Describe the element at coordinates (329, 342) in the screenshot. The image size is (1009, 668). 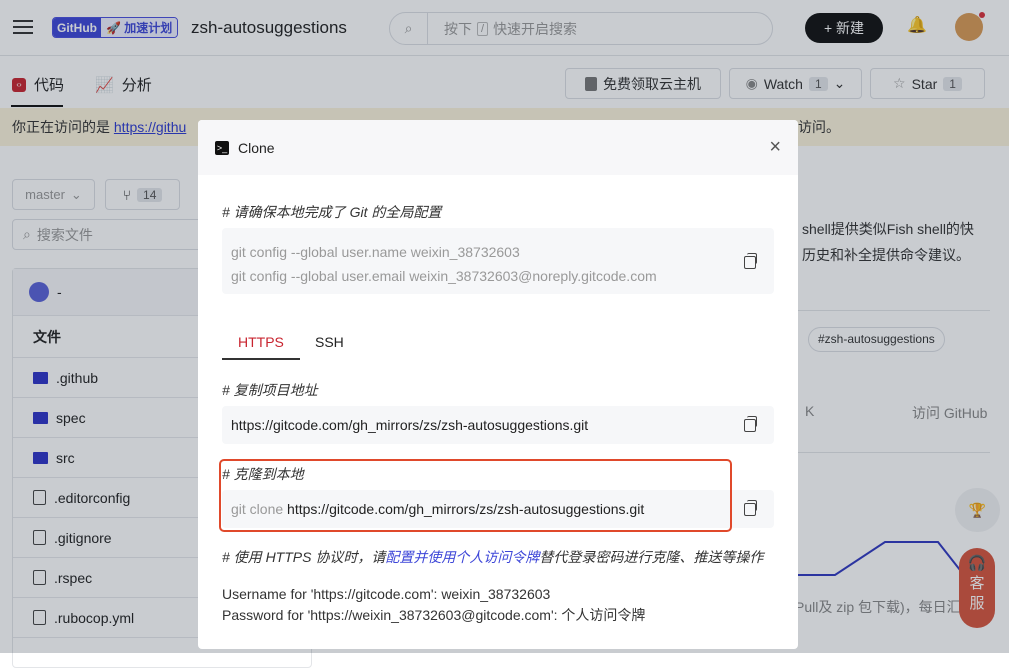
I see `tab-ssh: SSH` at that location.